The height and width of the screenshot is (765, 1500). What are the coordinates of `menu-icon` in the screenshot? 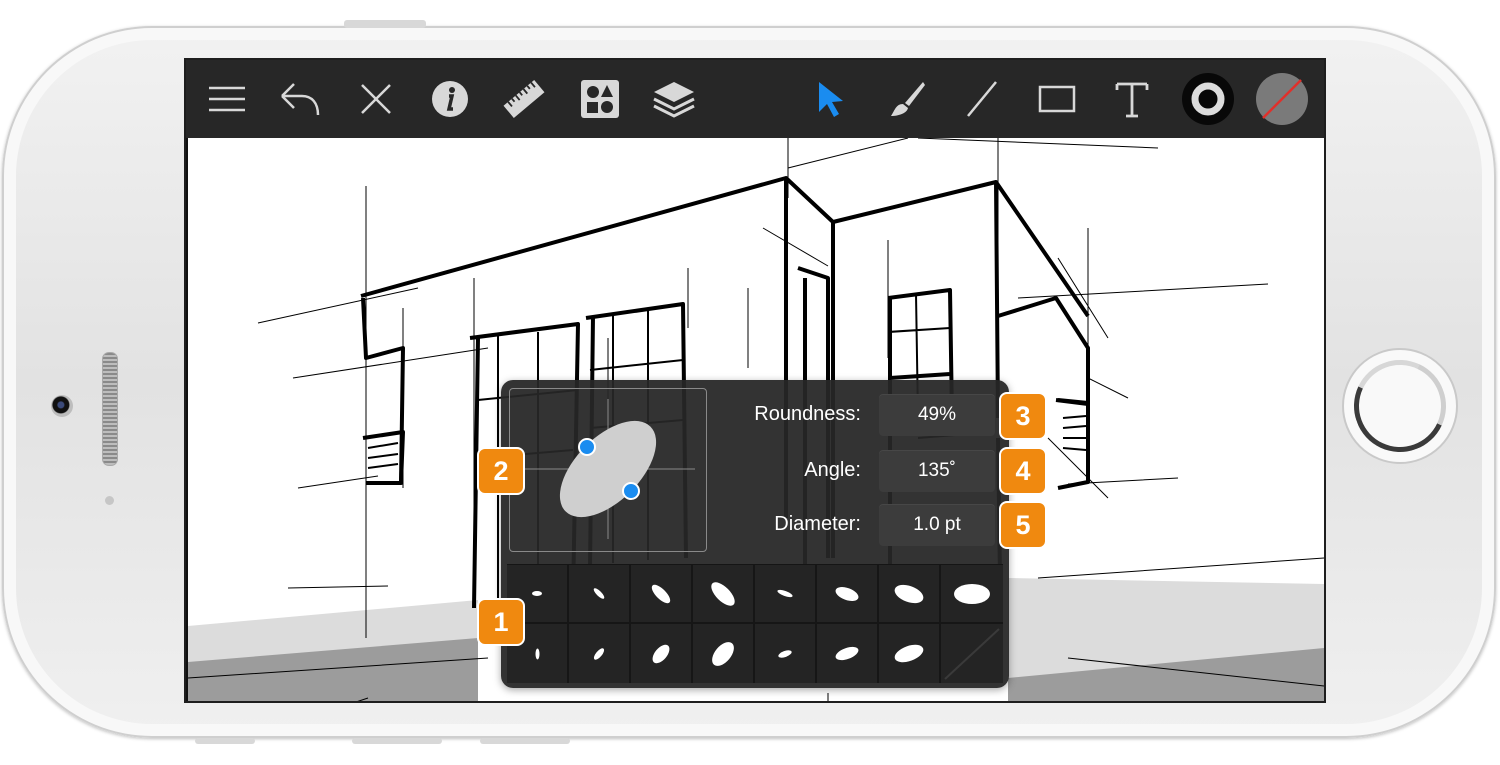 It's located at (227, 99).